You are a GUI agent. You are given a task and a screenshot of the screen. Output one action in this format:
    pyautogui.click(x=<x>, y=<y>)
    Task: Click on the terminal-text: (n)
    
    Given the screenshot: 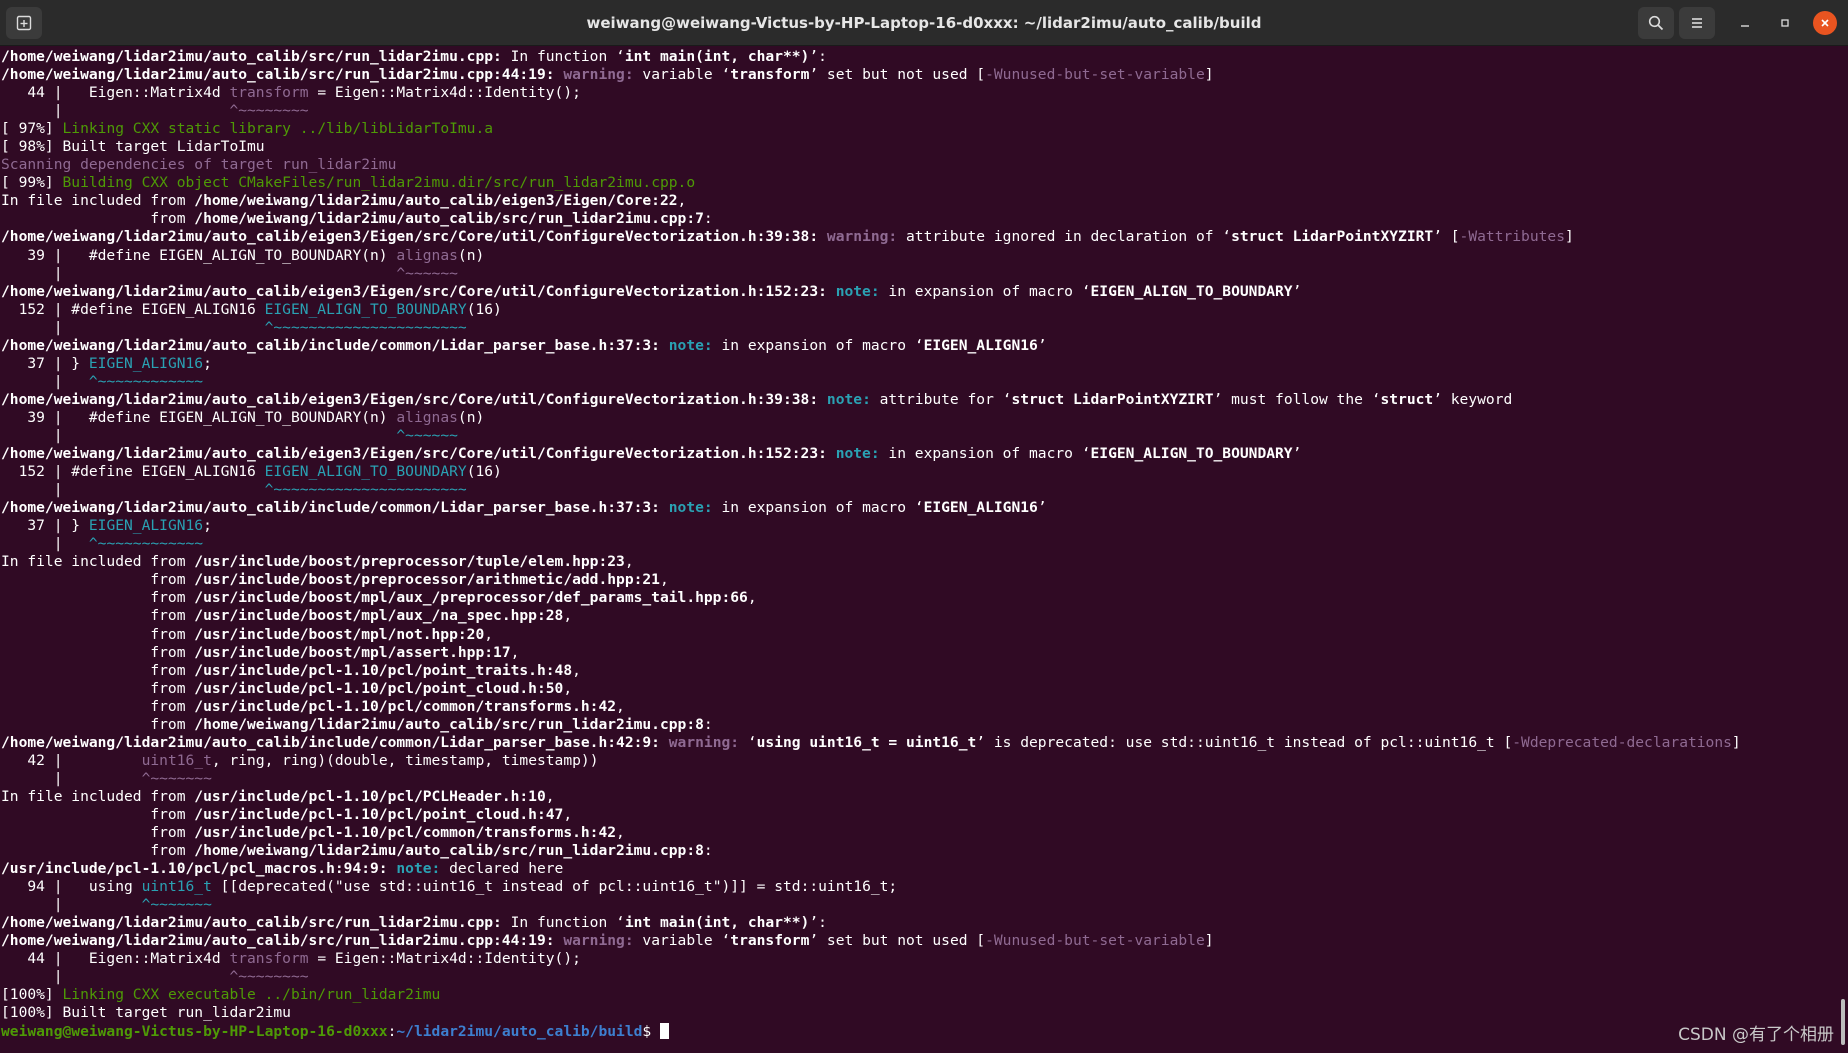 What is the action you would take?
    pyautogui.click(x=471, y=417)
    